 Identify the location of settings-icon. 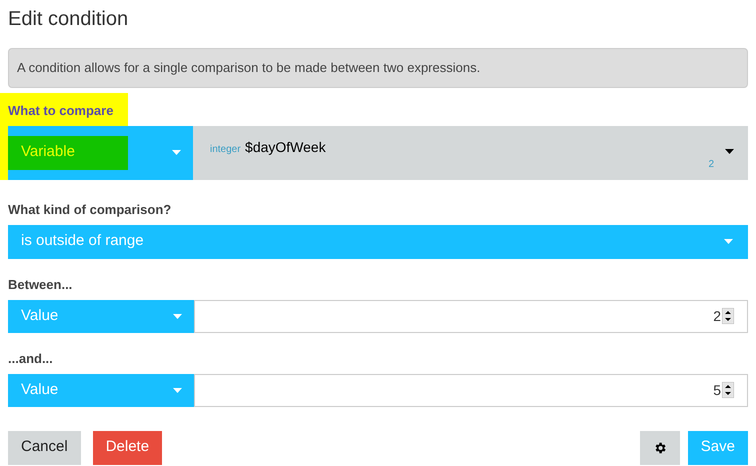
(659, 447).